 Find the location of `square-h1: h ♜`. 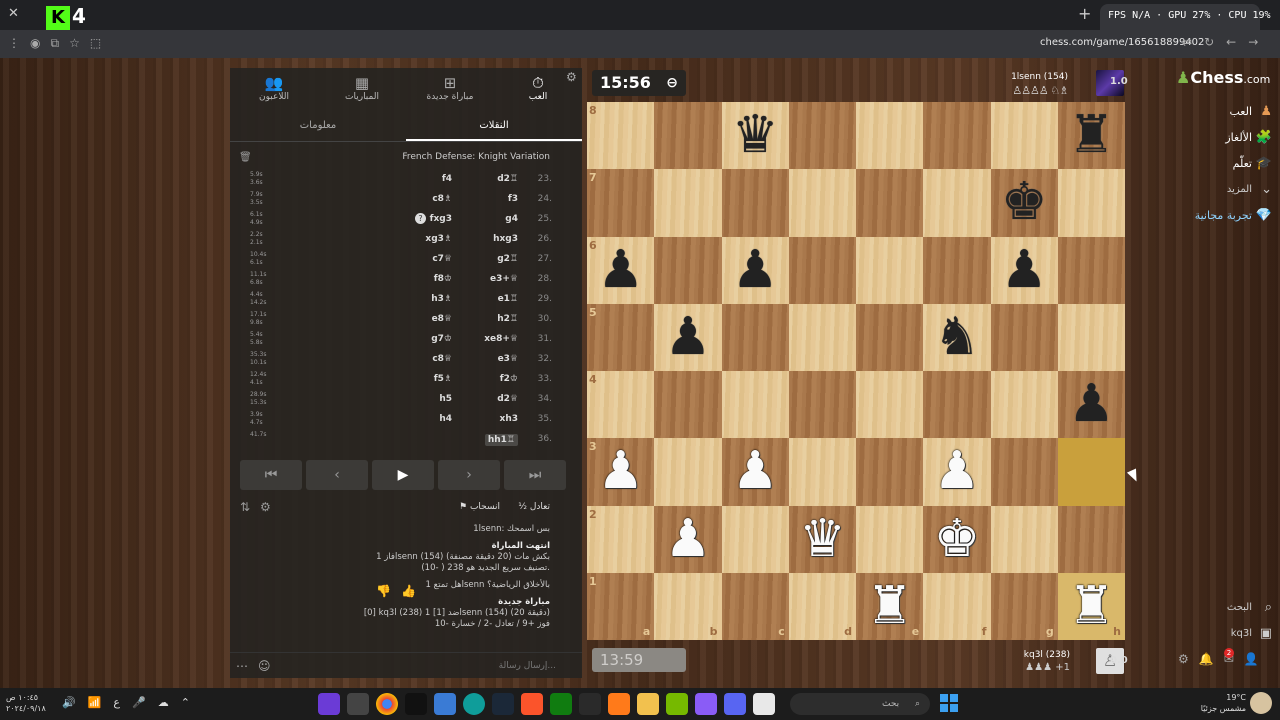

square-h1: h ♜ is located at coordinates (1091, 606).